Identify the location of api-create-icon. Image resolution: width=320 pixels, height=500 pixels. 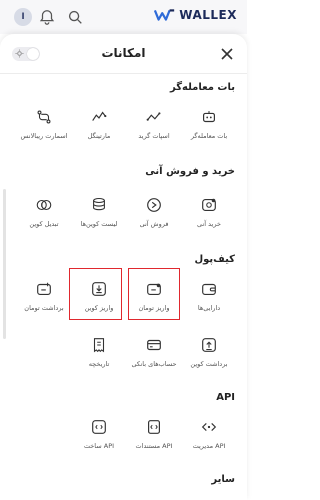
(99, 427).